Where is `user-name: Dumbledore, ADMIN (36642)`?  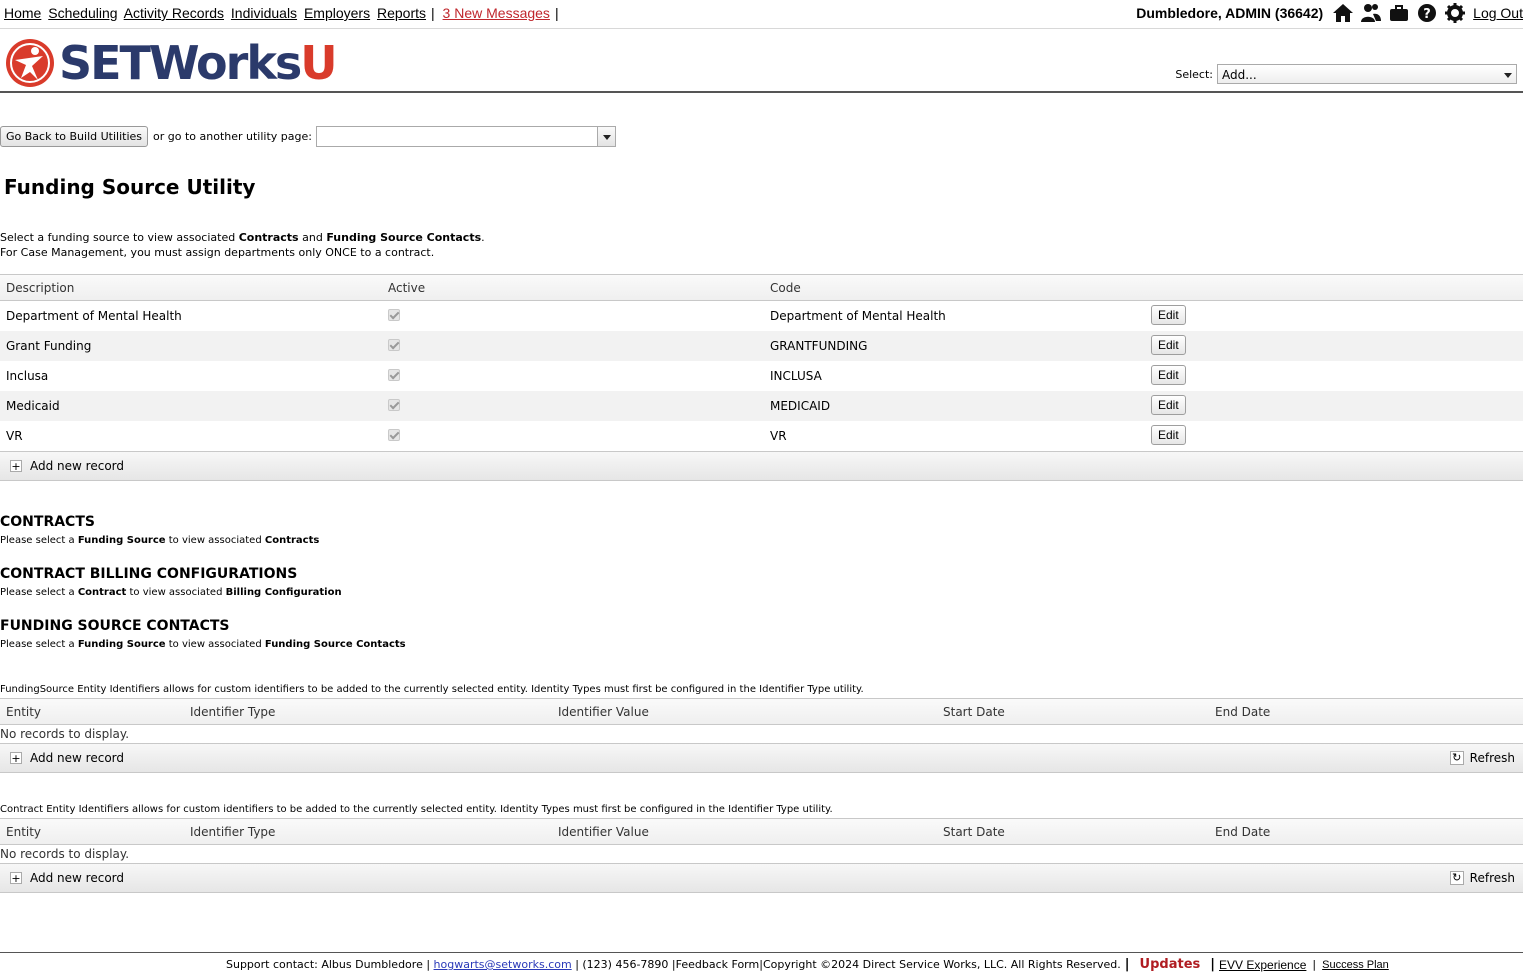
user-name: Dumbledore, ADMIN (36642) is located at coordinates (1230, 13).